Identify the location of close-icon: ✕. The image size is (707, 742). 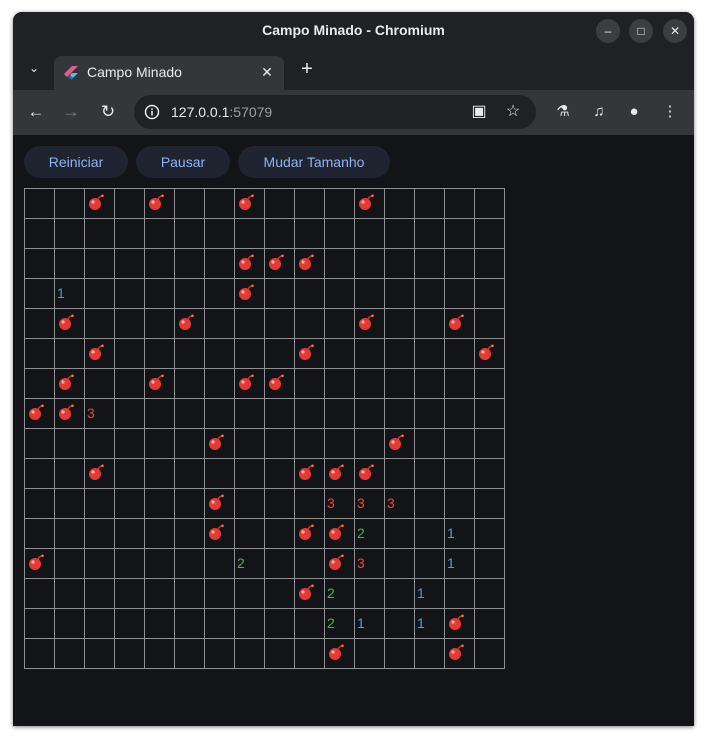
(675, 31).